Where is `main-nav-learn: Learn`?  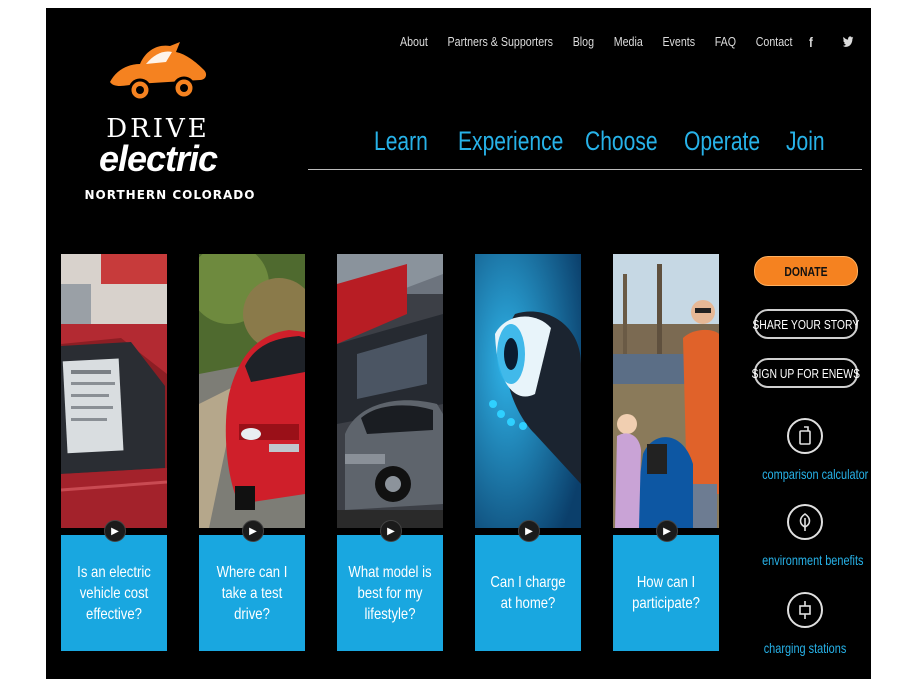 main-nav-learn: Learn is located at coordinates (401, 141).